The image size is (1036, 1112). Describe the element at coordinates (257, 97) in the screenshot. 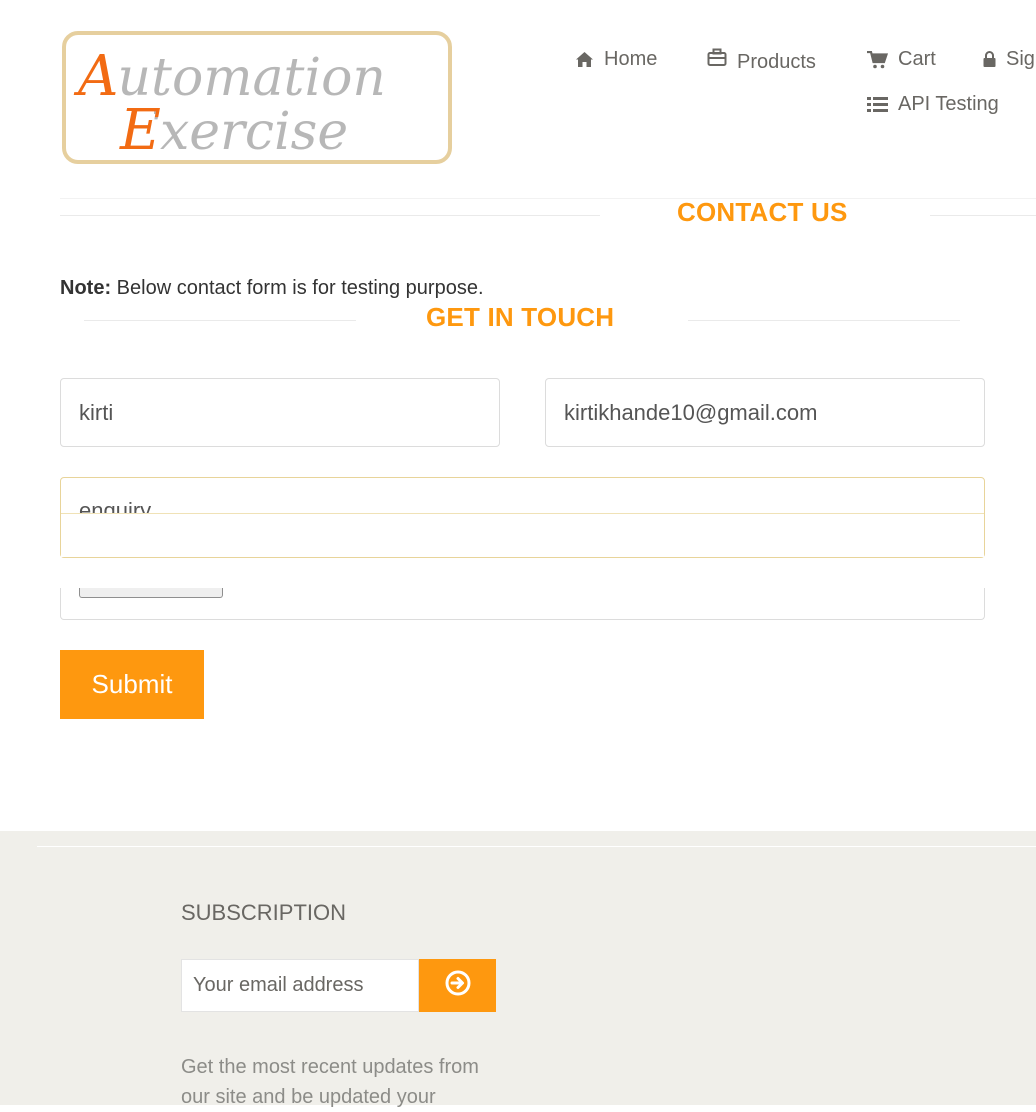

I see `site-logo: Automation Exercise A E` at that location.